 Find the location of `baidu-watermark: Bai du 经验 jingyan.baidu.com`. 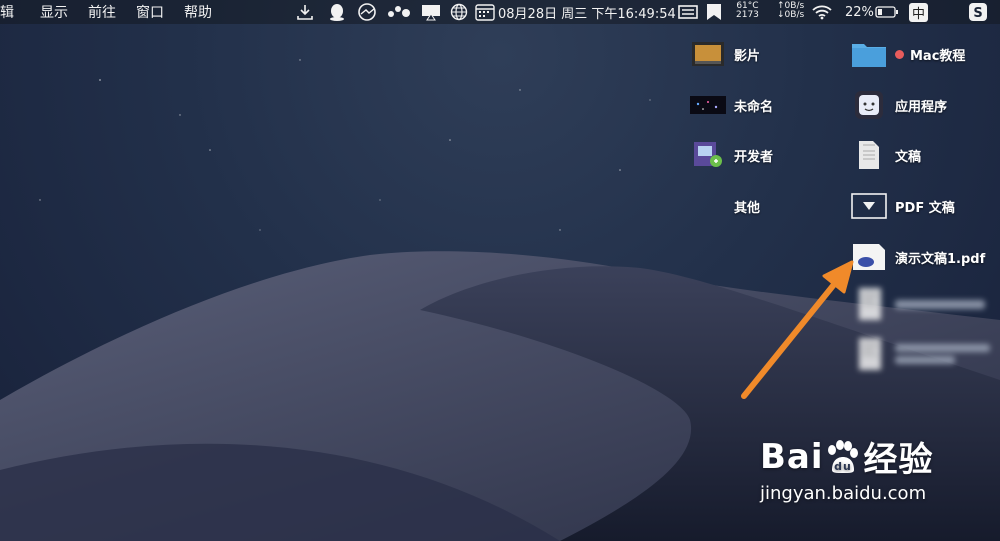

baidu-watermark: Bai du 经验 jingyan.baidu.com is located at coordinates (847, 468).